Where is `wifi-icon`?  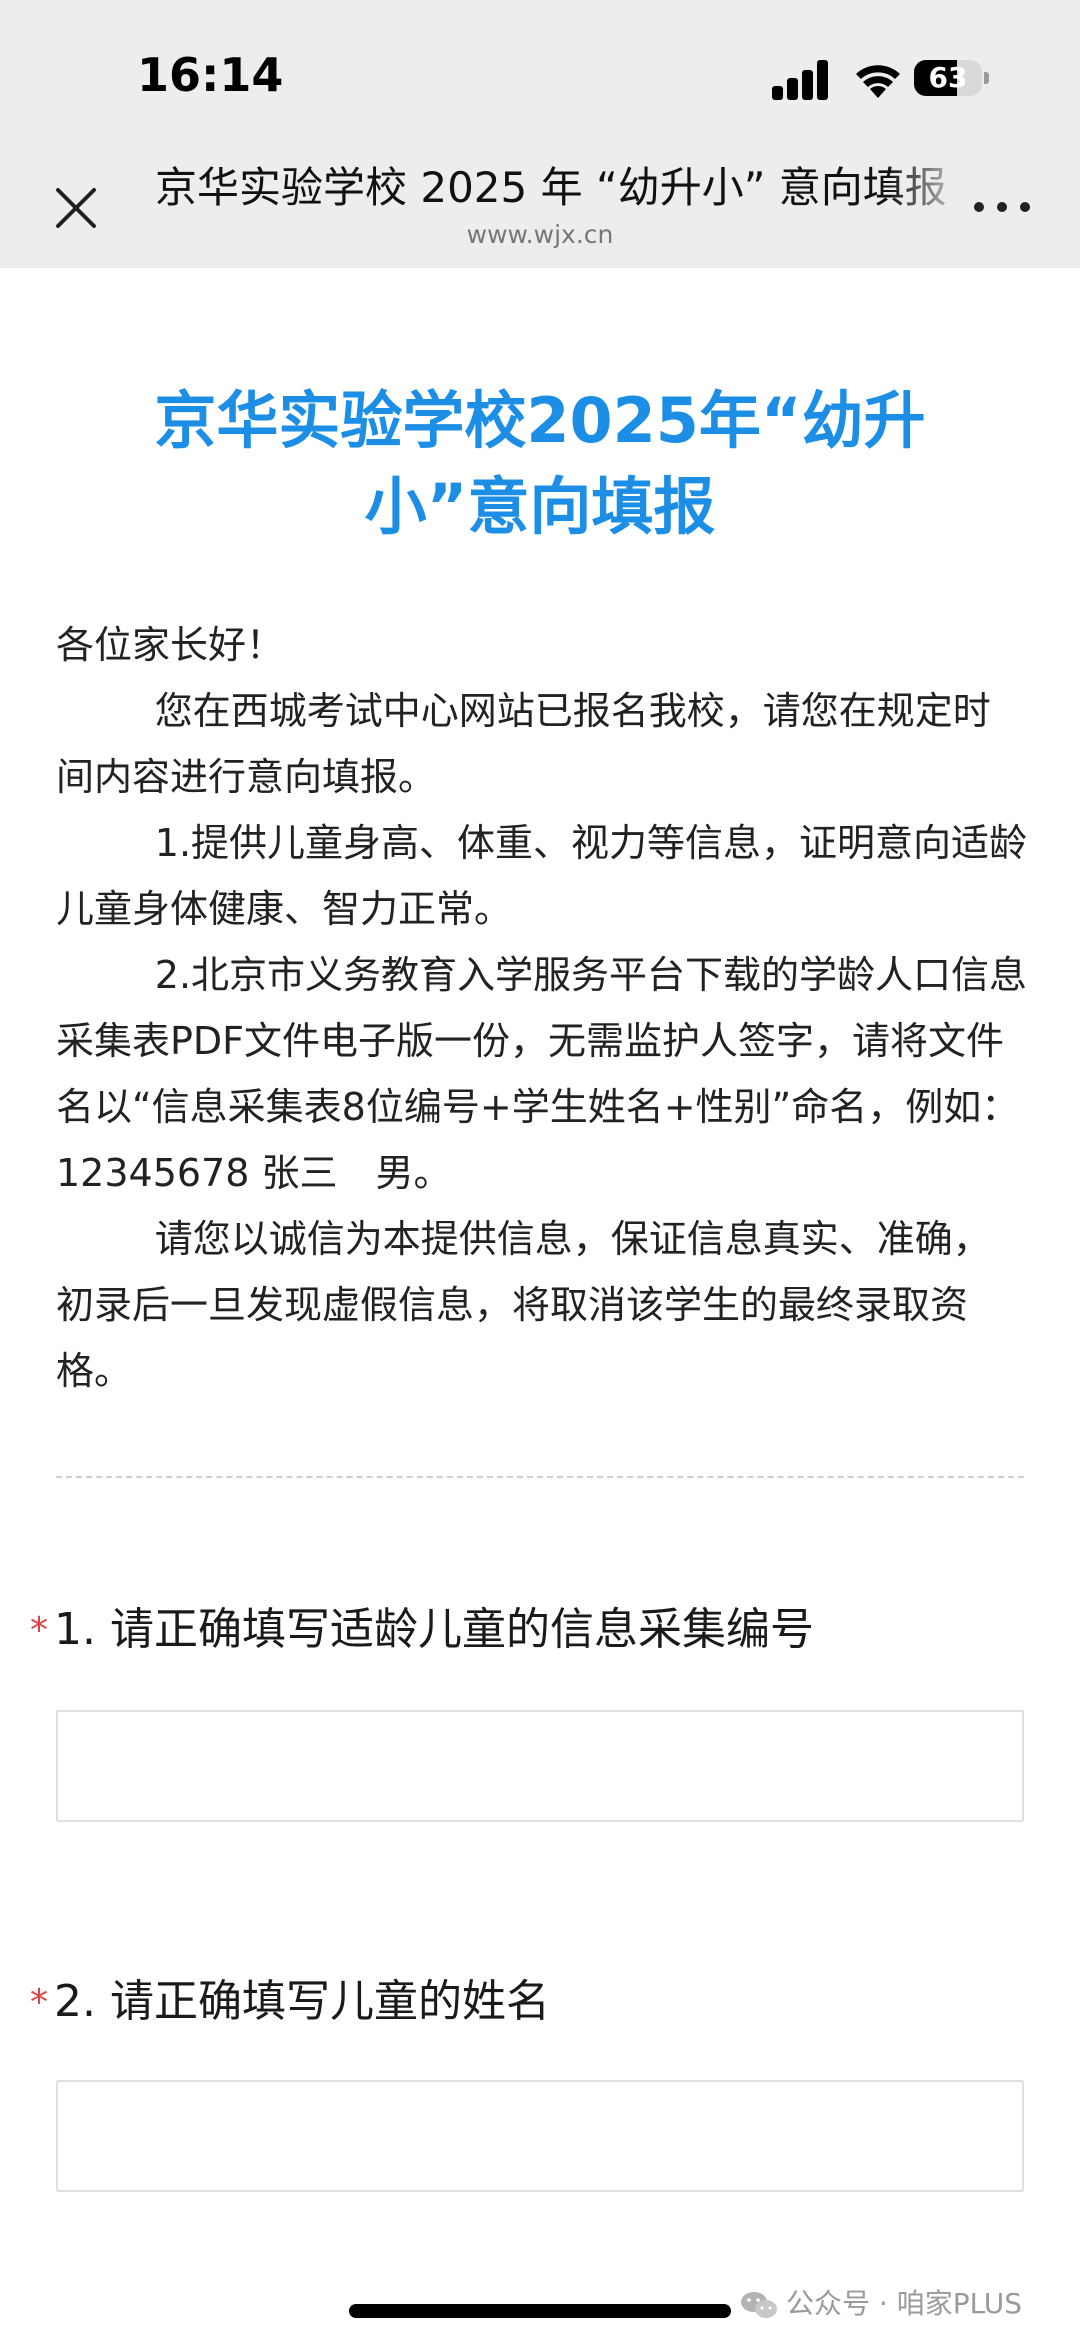
wifi-icon is located at coordinates (878, 81).